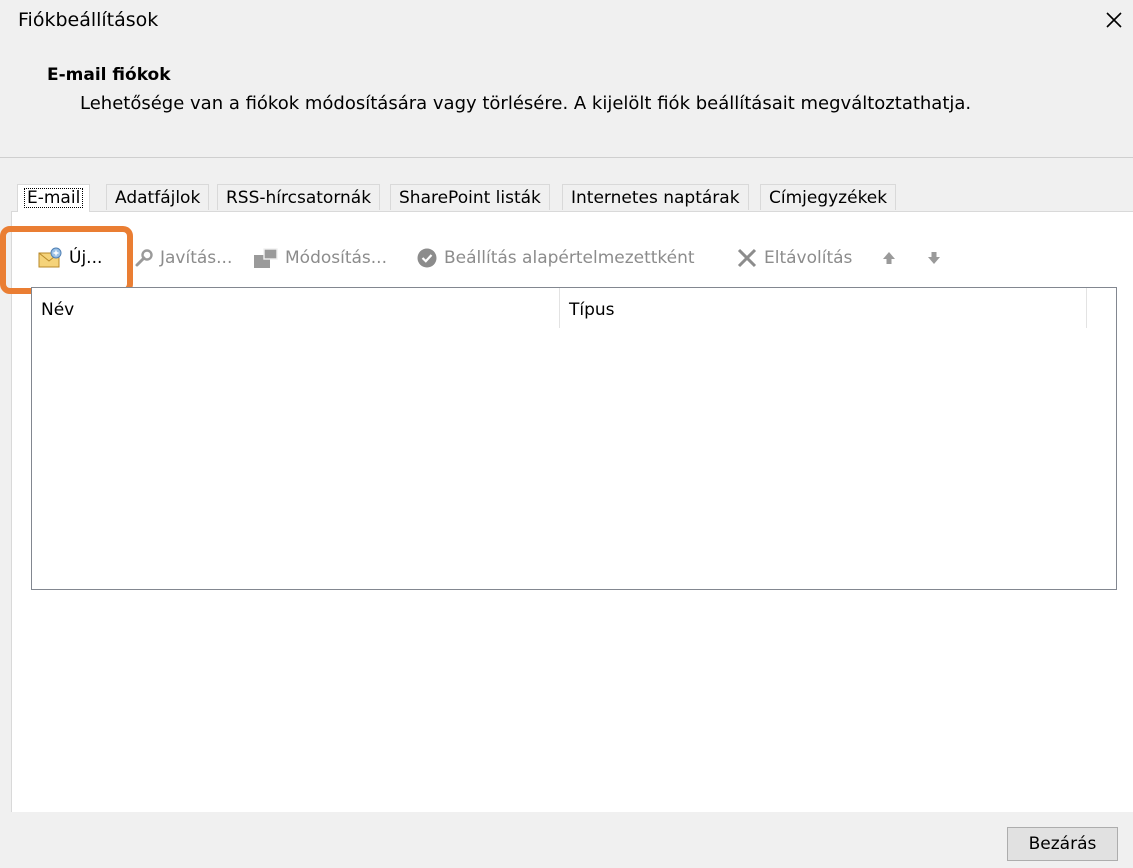 The height and width of the screenshot is (868, 1133). What do you see at coordinates (747, 258) in the screenshot?
I see `remove-x-icon` at bounding box center [747, 258].